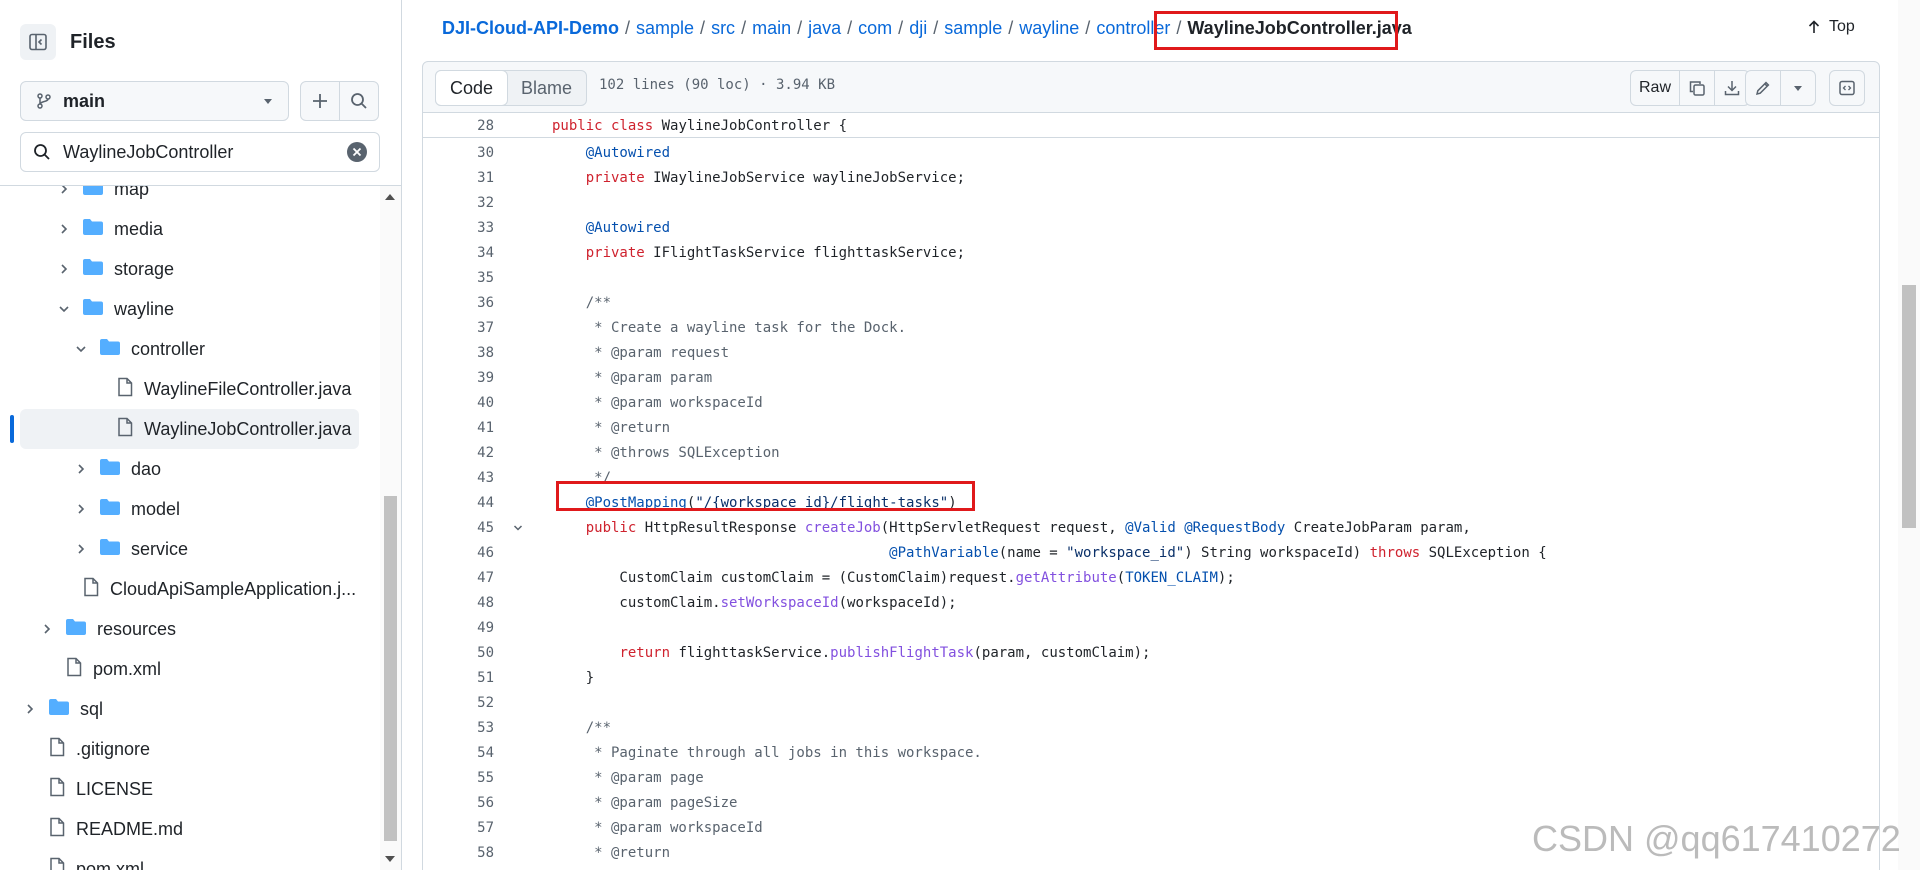 Image resolution: width=1920 pixels, height=870 pixels. I want to click on branch-selector: main, so click(154, 101).